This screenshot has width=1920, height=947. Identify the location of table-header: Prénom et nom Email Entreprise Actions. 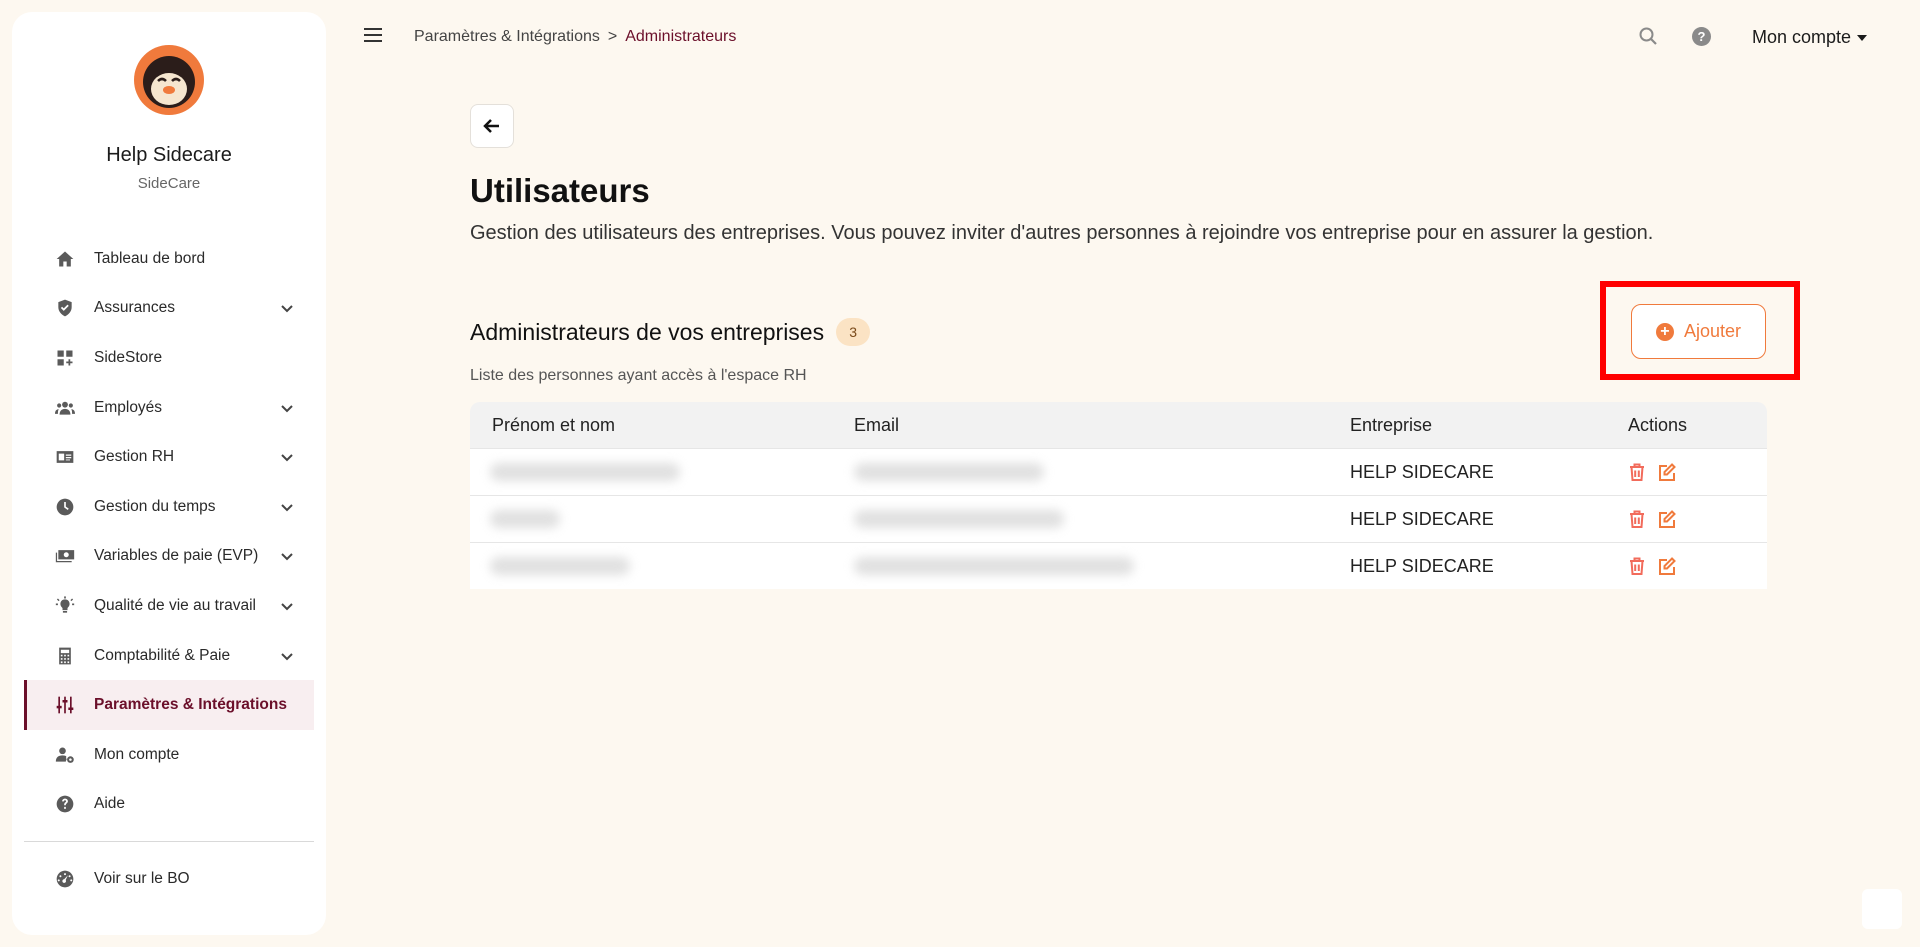
(1118, 425).